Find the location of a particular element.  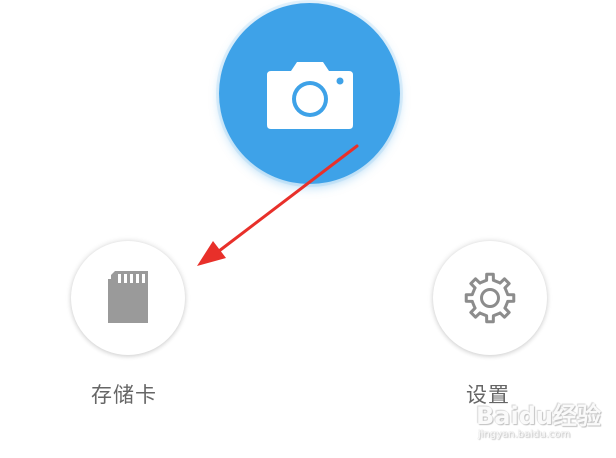

camera-icon is located at coordinates (310, 95).